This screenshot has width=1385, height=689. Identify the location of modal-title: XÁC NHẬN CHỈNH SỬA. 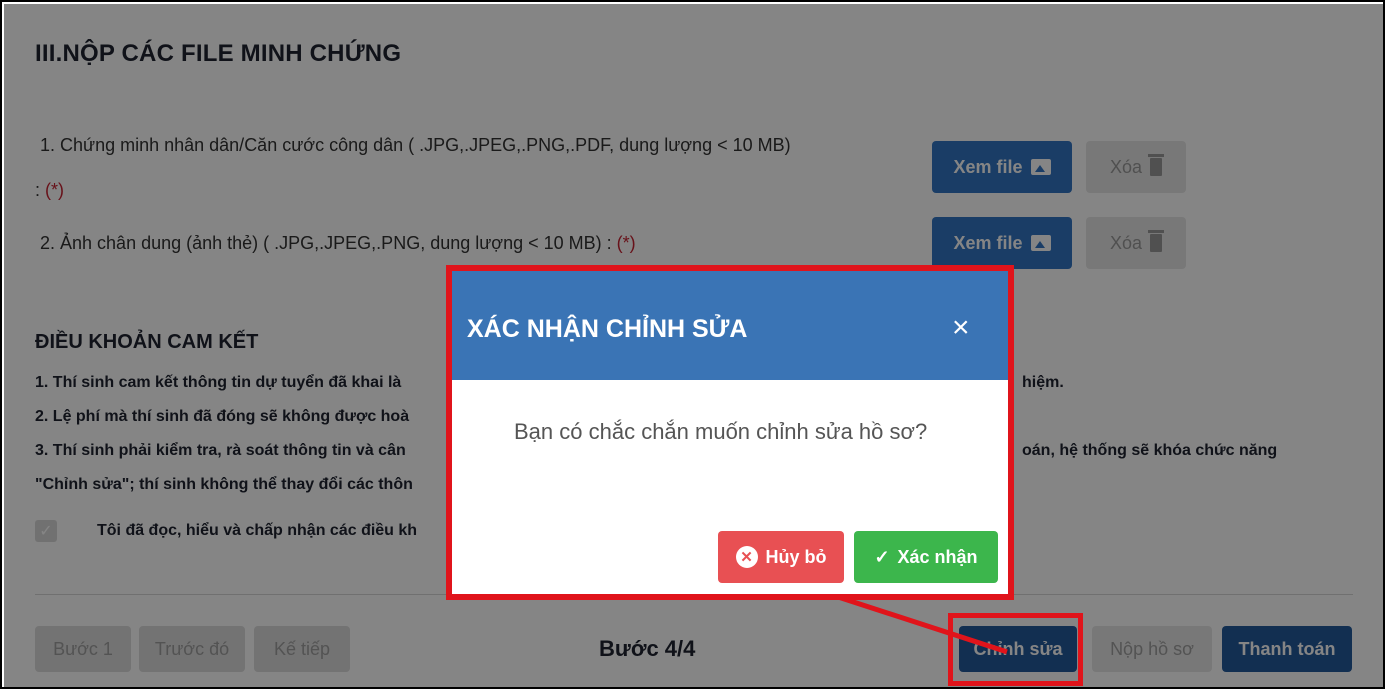
(607, 329).